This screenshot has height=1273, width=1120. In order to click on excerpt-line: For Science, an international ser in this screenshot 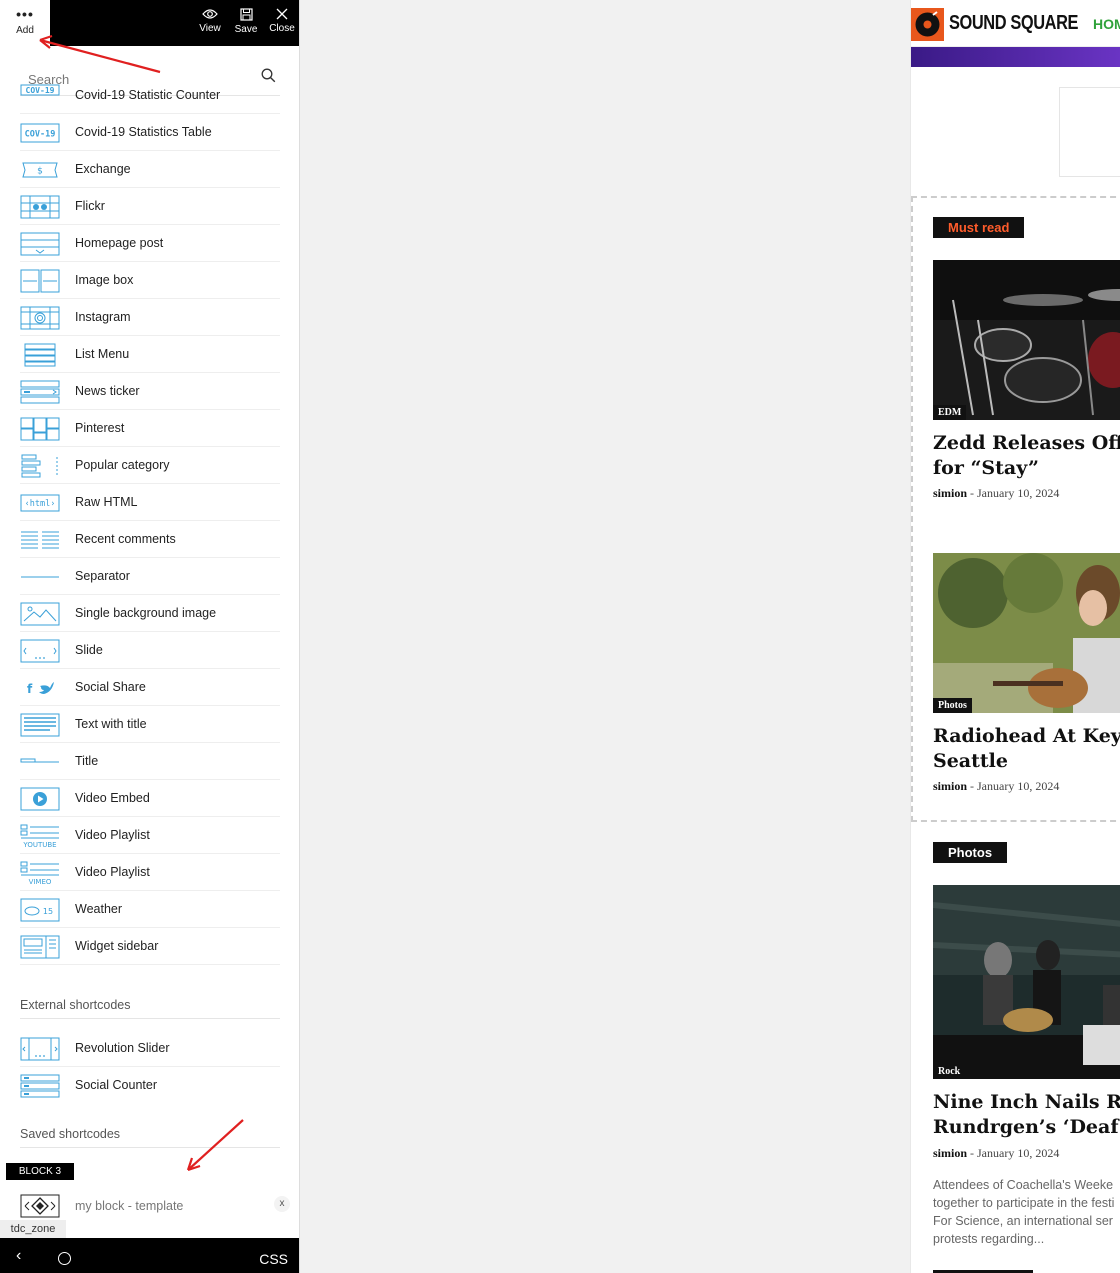, I will do `click(1023, 1221)`.